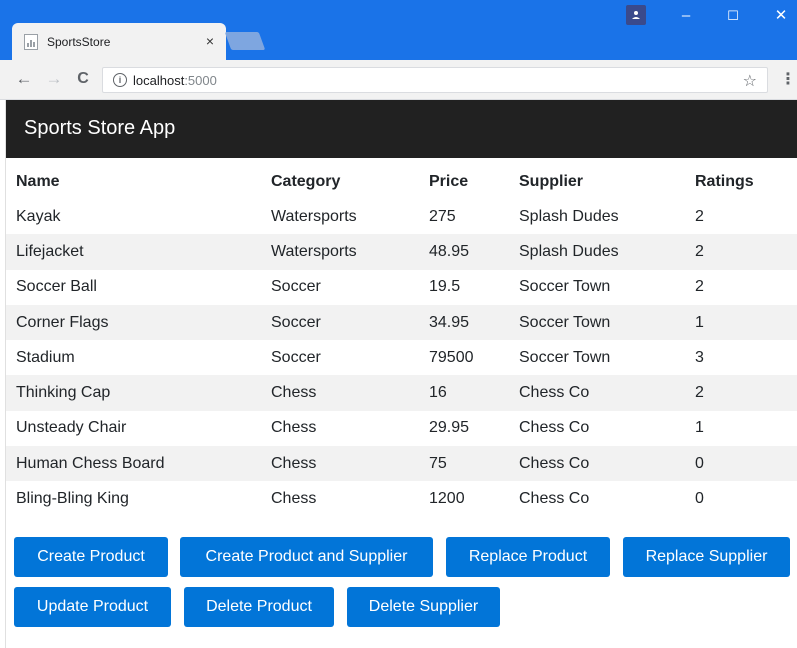 This screenshot has height=648, width=797. Describe the element at coordinates (119, 41) in the screenshot. I see `browser-tab: SportsStore ×` at that location.